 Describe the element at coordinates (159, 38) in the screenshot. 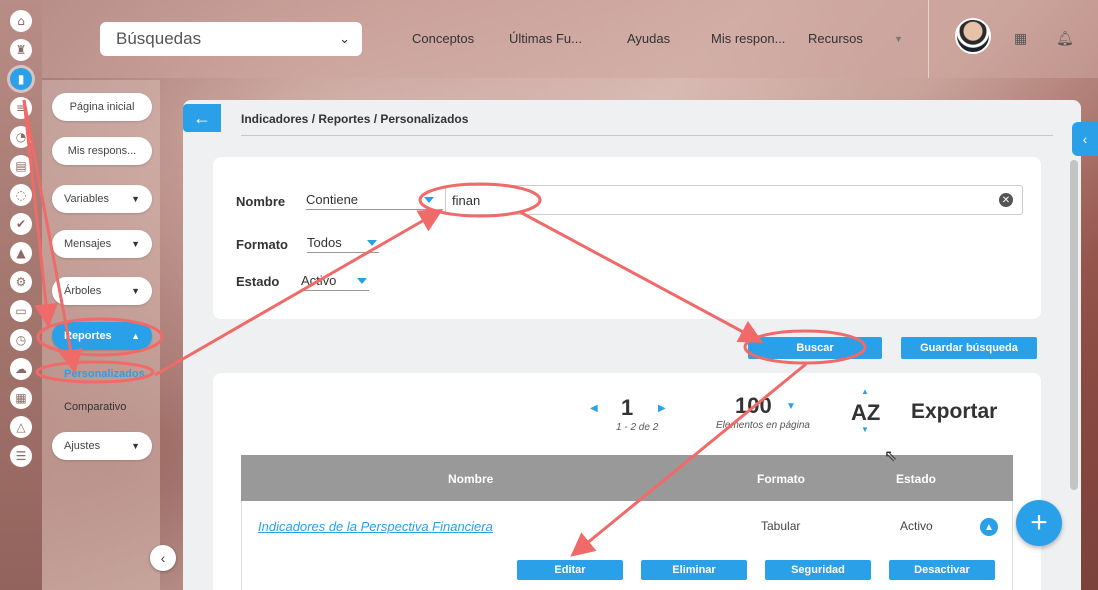

I see `search-select-label: Búsquedas` at that location.